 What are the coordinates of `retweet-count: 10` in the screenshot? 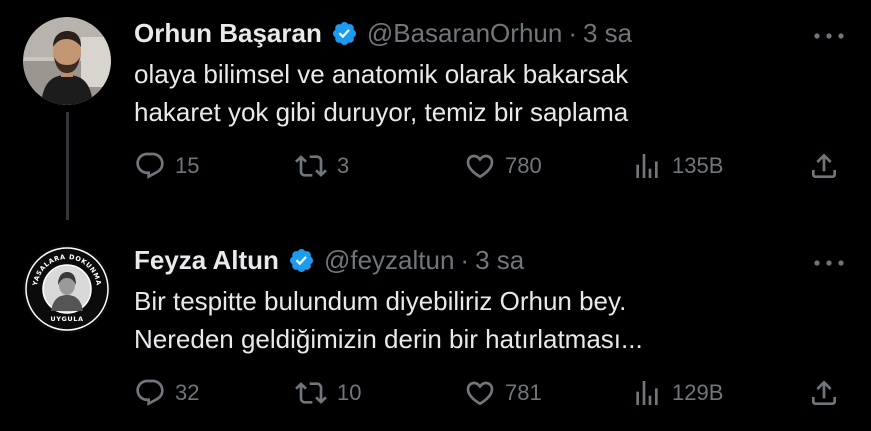 It's located at (349, 392).